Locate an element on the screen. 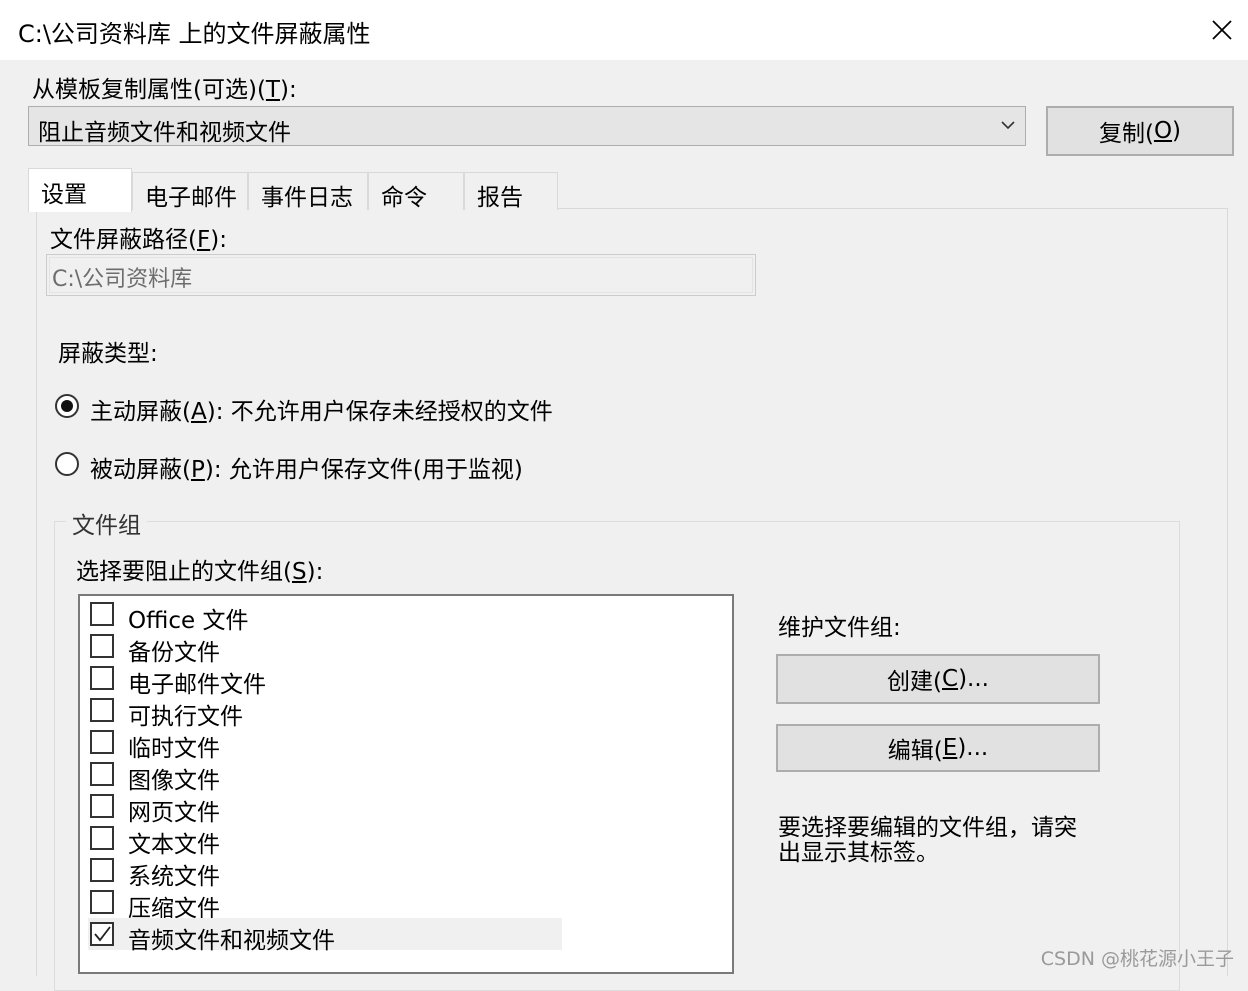 Image resolution: width=1248 pixels, height=991 pixels. screening-type-label: 屏蔽类型: is located at coordinates (108, 354).